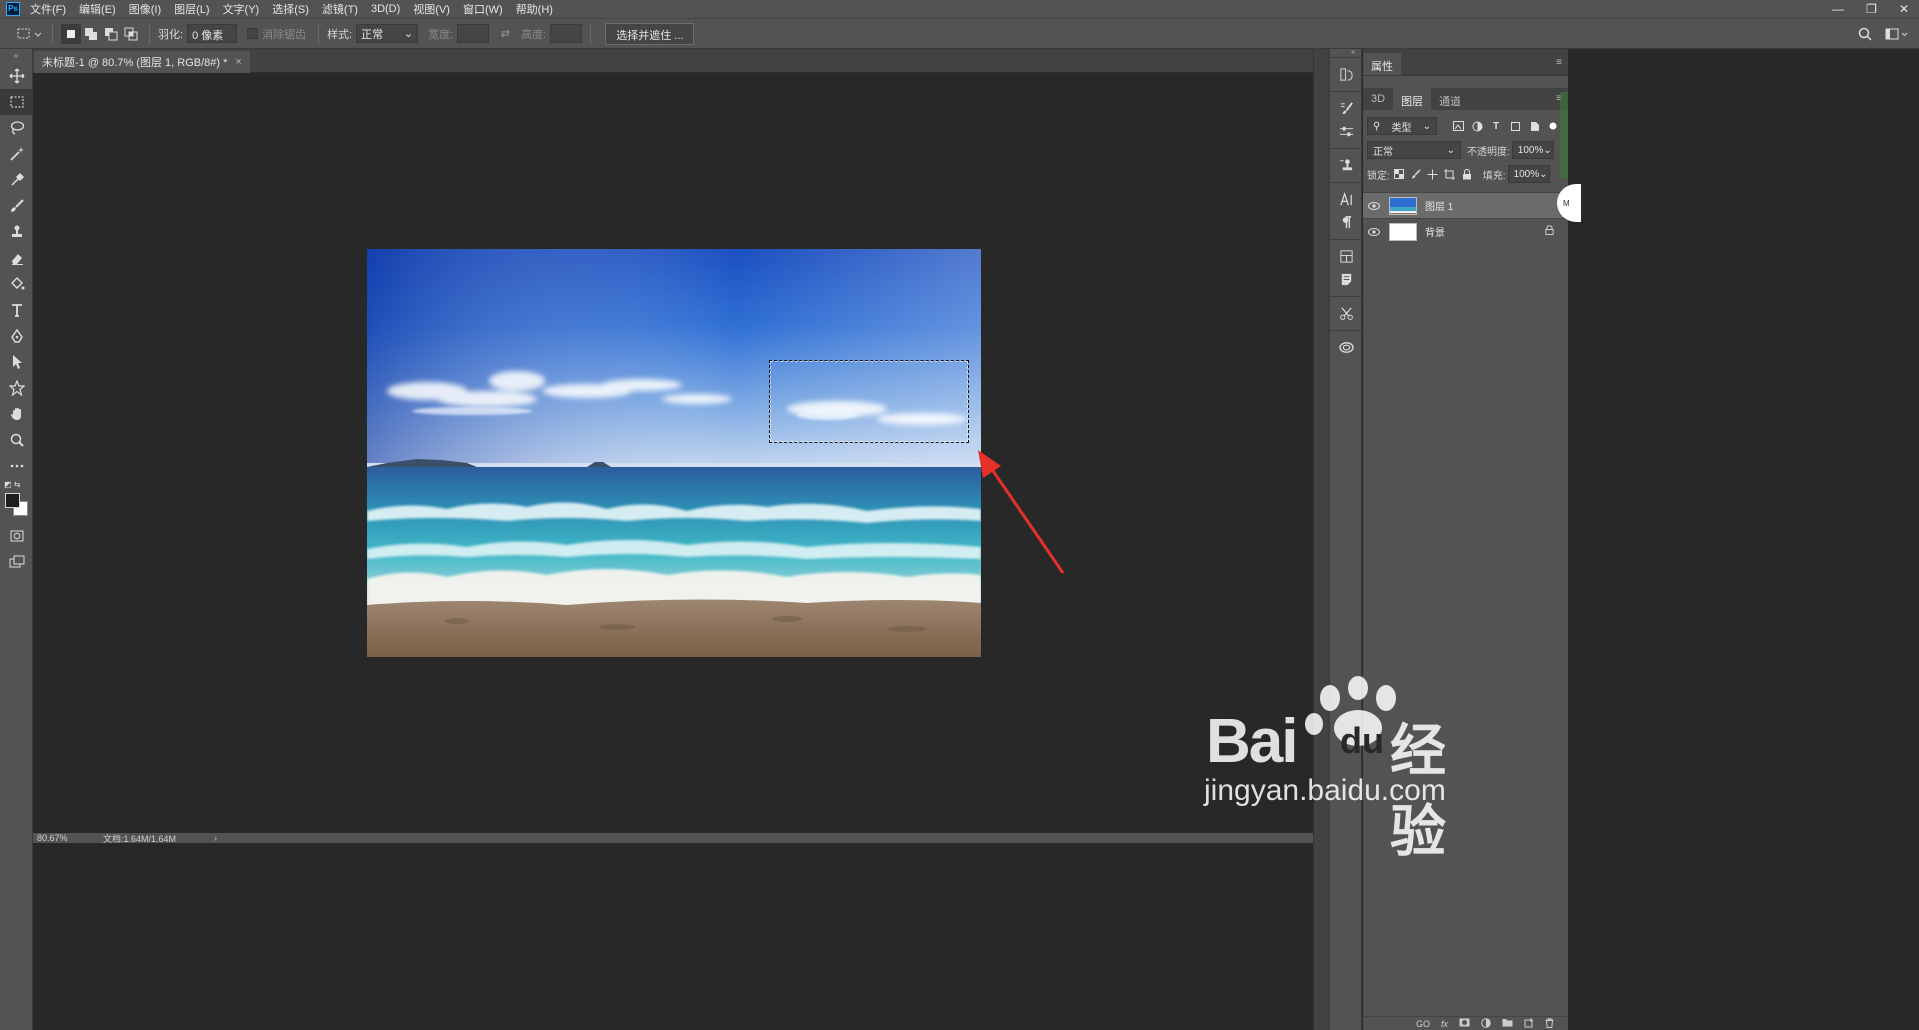 Image resolution: width=1919 pixels, height=1030 pixels. Describe the element at coordinates (215, 838) in the screenshot. I see `status-more-icon: ›` at that location.